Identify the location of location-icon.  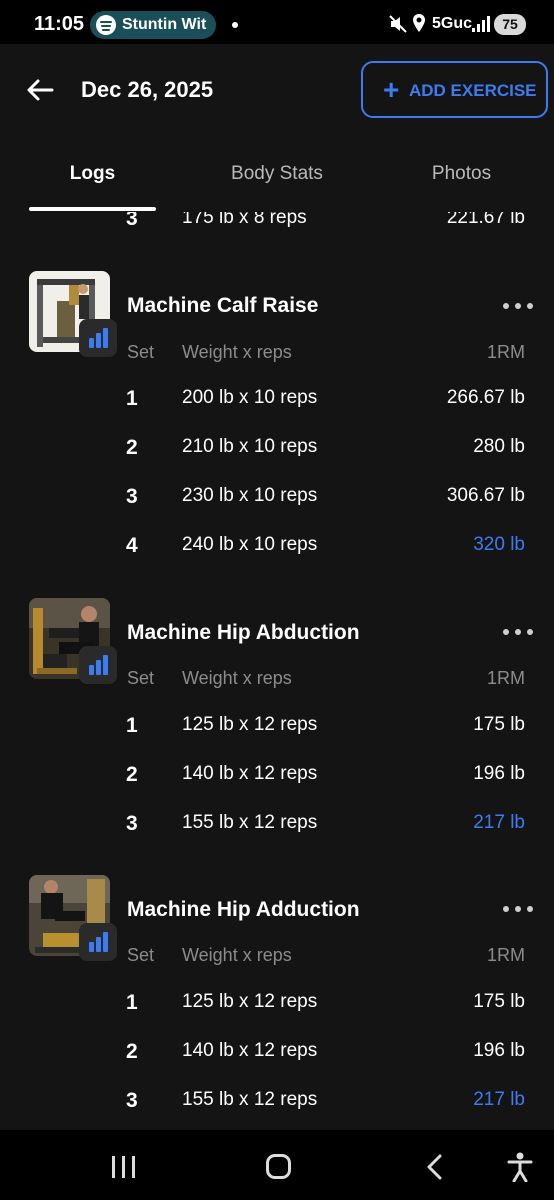
(419, 23).